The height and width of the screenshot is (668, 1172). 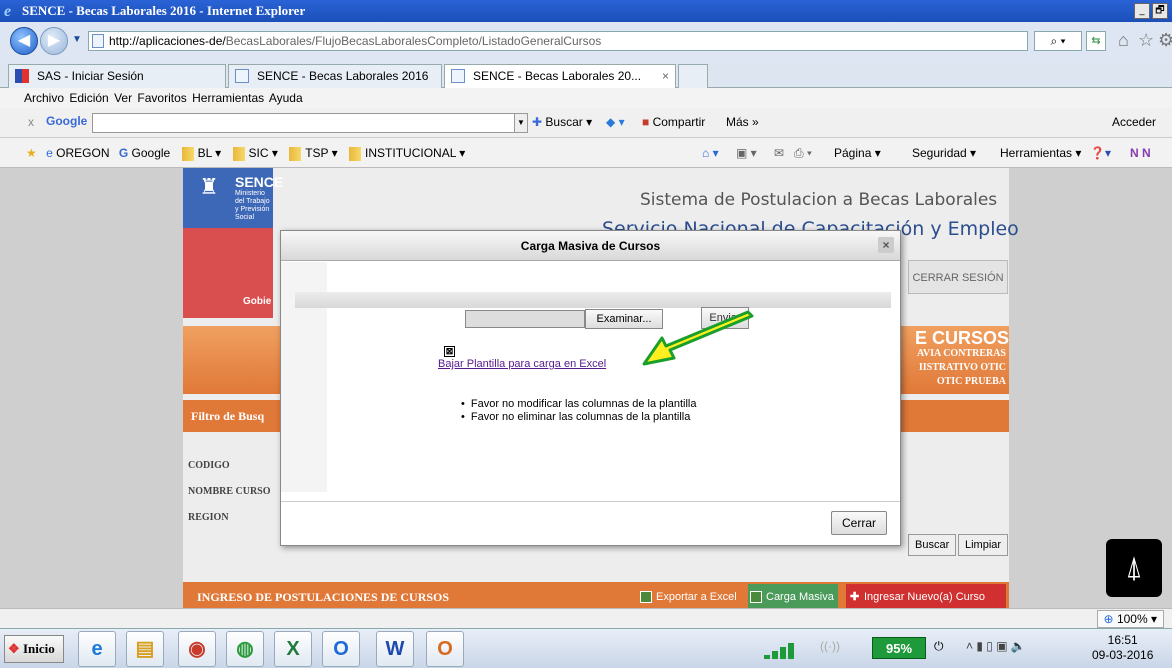 What do you see at coordinates (341, 649) in the screenshot?
I see `taskbar-outlook-icon: O` at bounding box center [341, 649].